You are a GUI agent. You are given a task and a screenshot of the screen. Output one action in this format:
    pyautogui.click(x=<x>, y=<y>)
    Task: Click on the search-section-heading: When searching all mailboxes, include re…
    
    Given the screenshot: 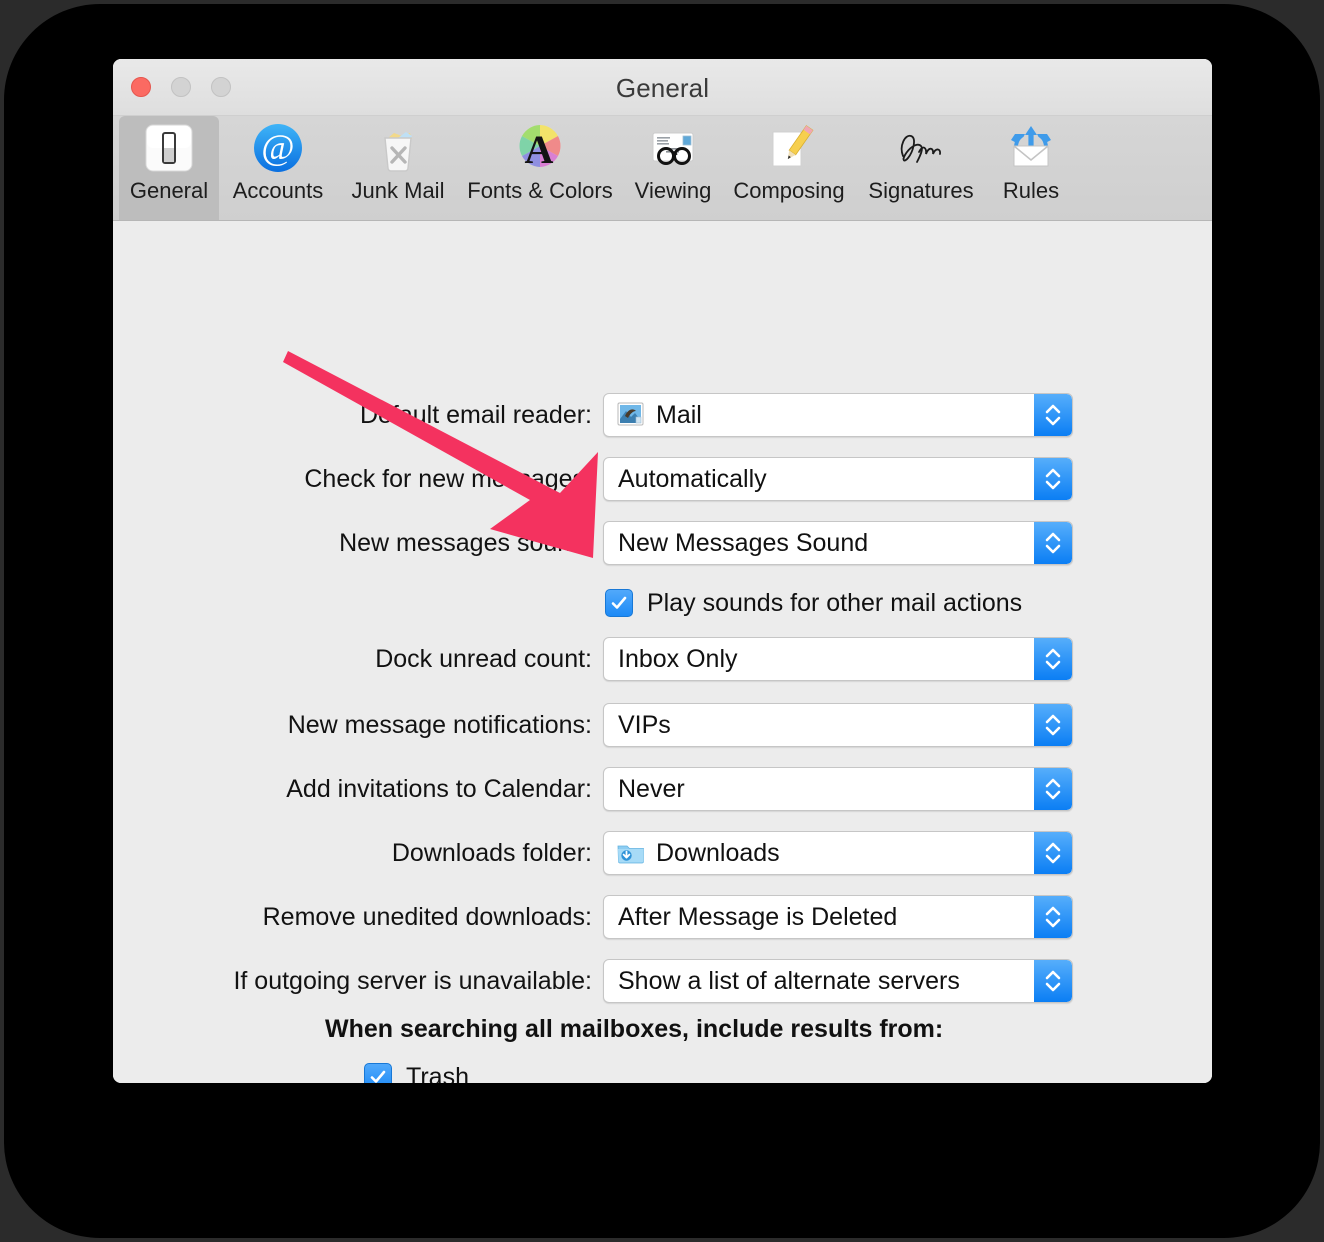 What is the action you would take?
    pyautogui.click(x=634, y=1029)
    